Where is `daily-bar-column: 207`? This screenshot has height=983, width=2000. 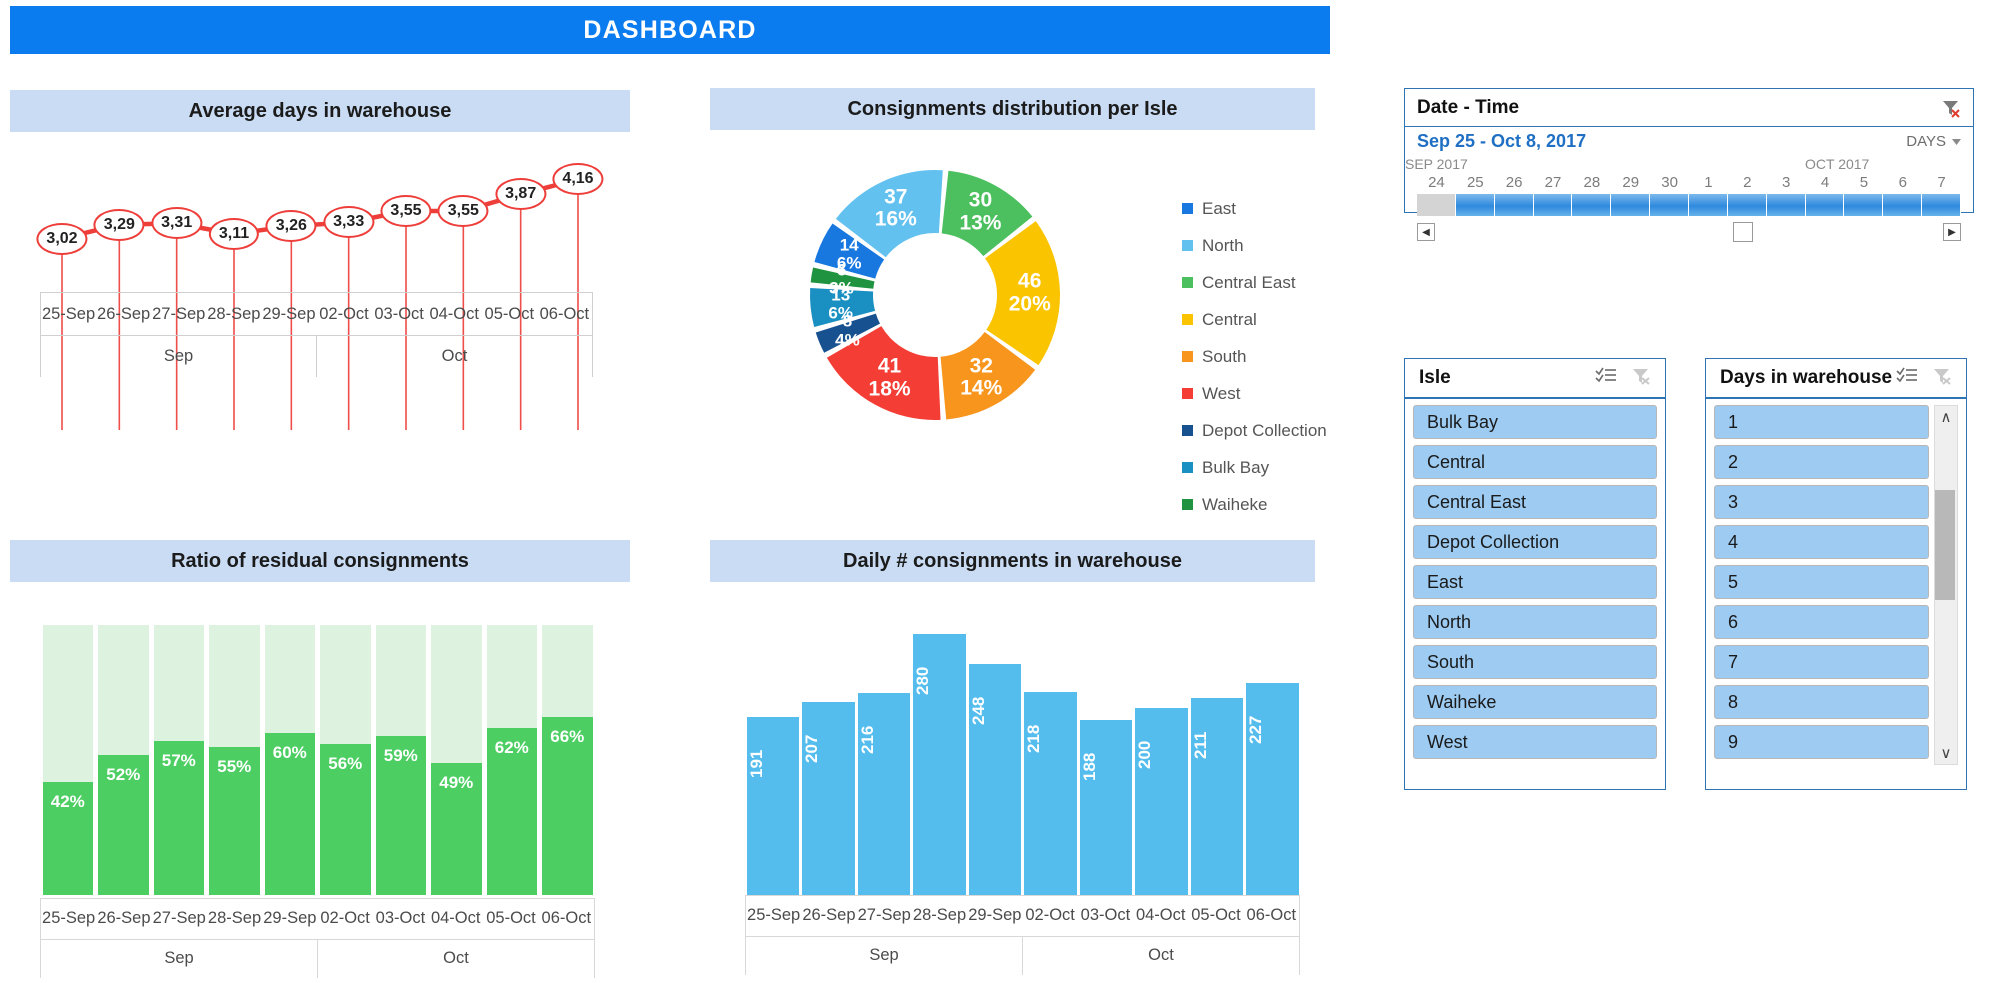 daily-bar-column: 207 is located at coordinates (828, 755).